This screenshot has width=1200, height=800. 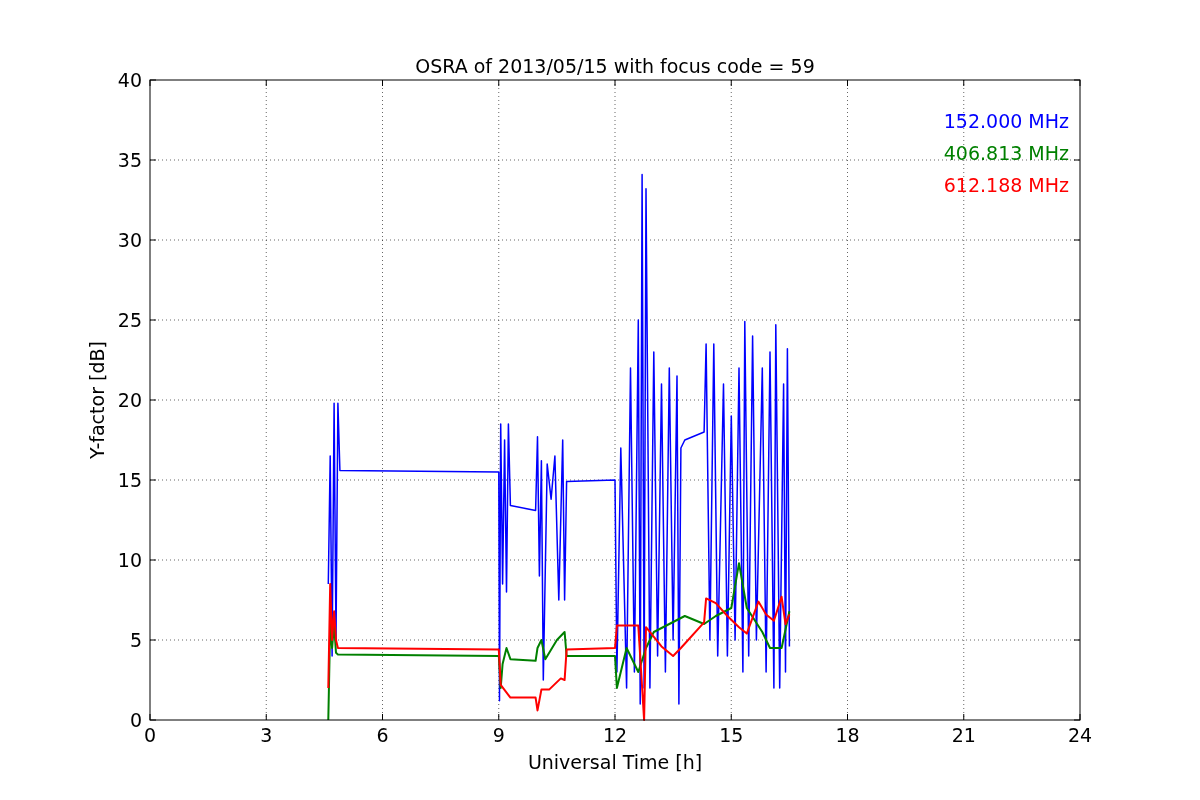 I want to click on x-tick-label: 18, so click(x=847, y=735).